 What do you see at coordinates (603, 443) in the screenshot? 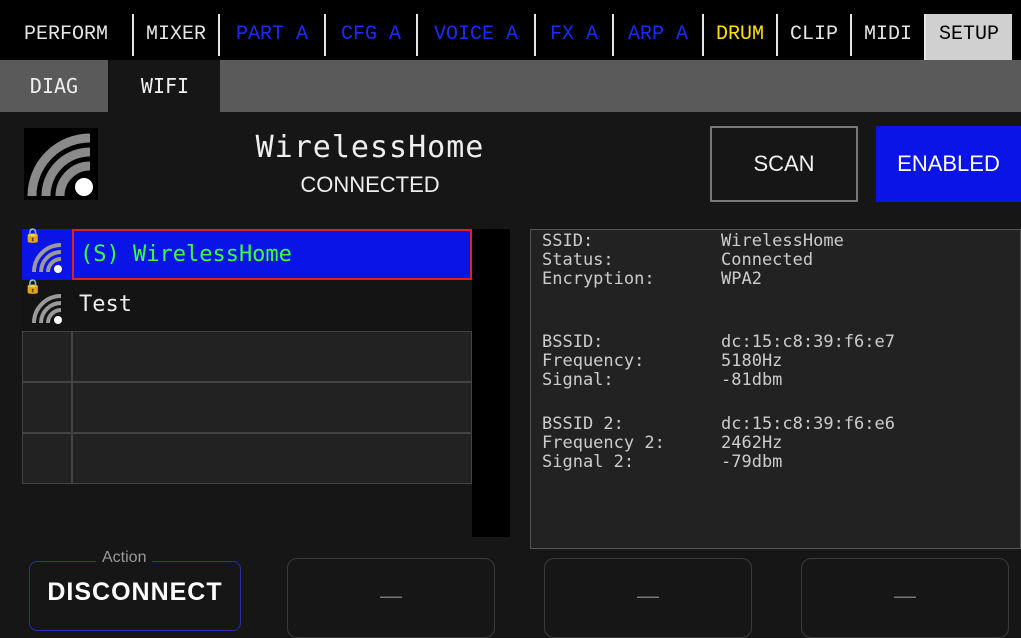
I see `frequency2-label: Frequency 2:` at bounding box center [603, 443].